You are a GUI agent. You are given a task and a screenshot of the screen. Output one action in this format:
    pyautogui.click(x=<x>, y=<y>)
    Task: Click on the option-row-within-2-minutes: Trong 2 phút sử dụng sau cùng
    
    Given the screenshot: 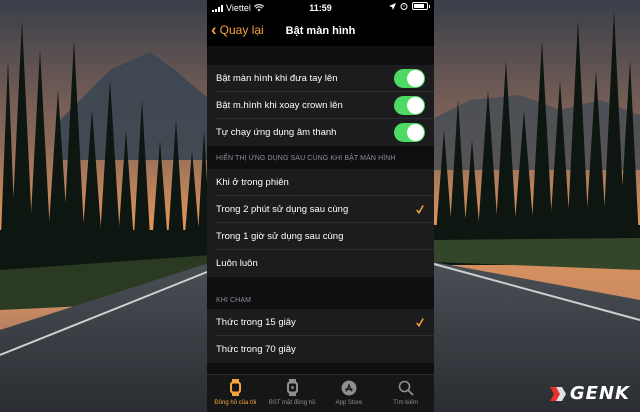 What is the action you would take?
    pyautogui.click(x=320, y=209)
    